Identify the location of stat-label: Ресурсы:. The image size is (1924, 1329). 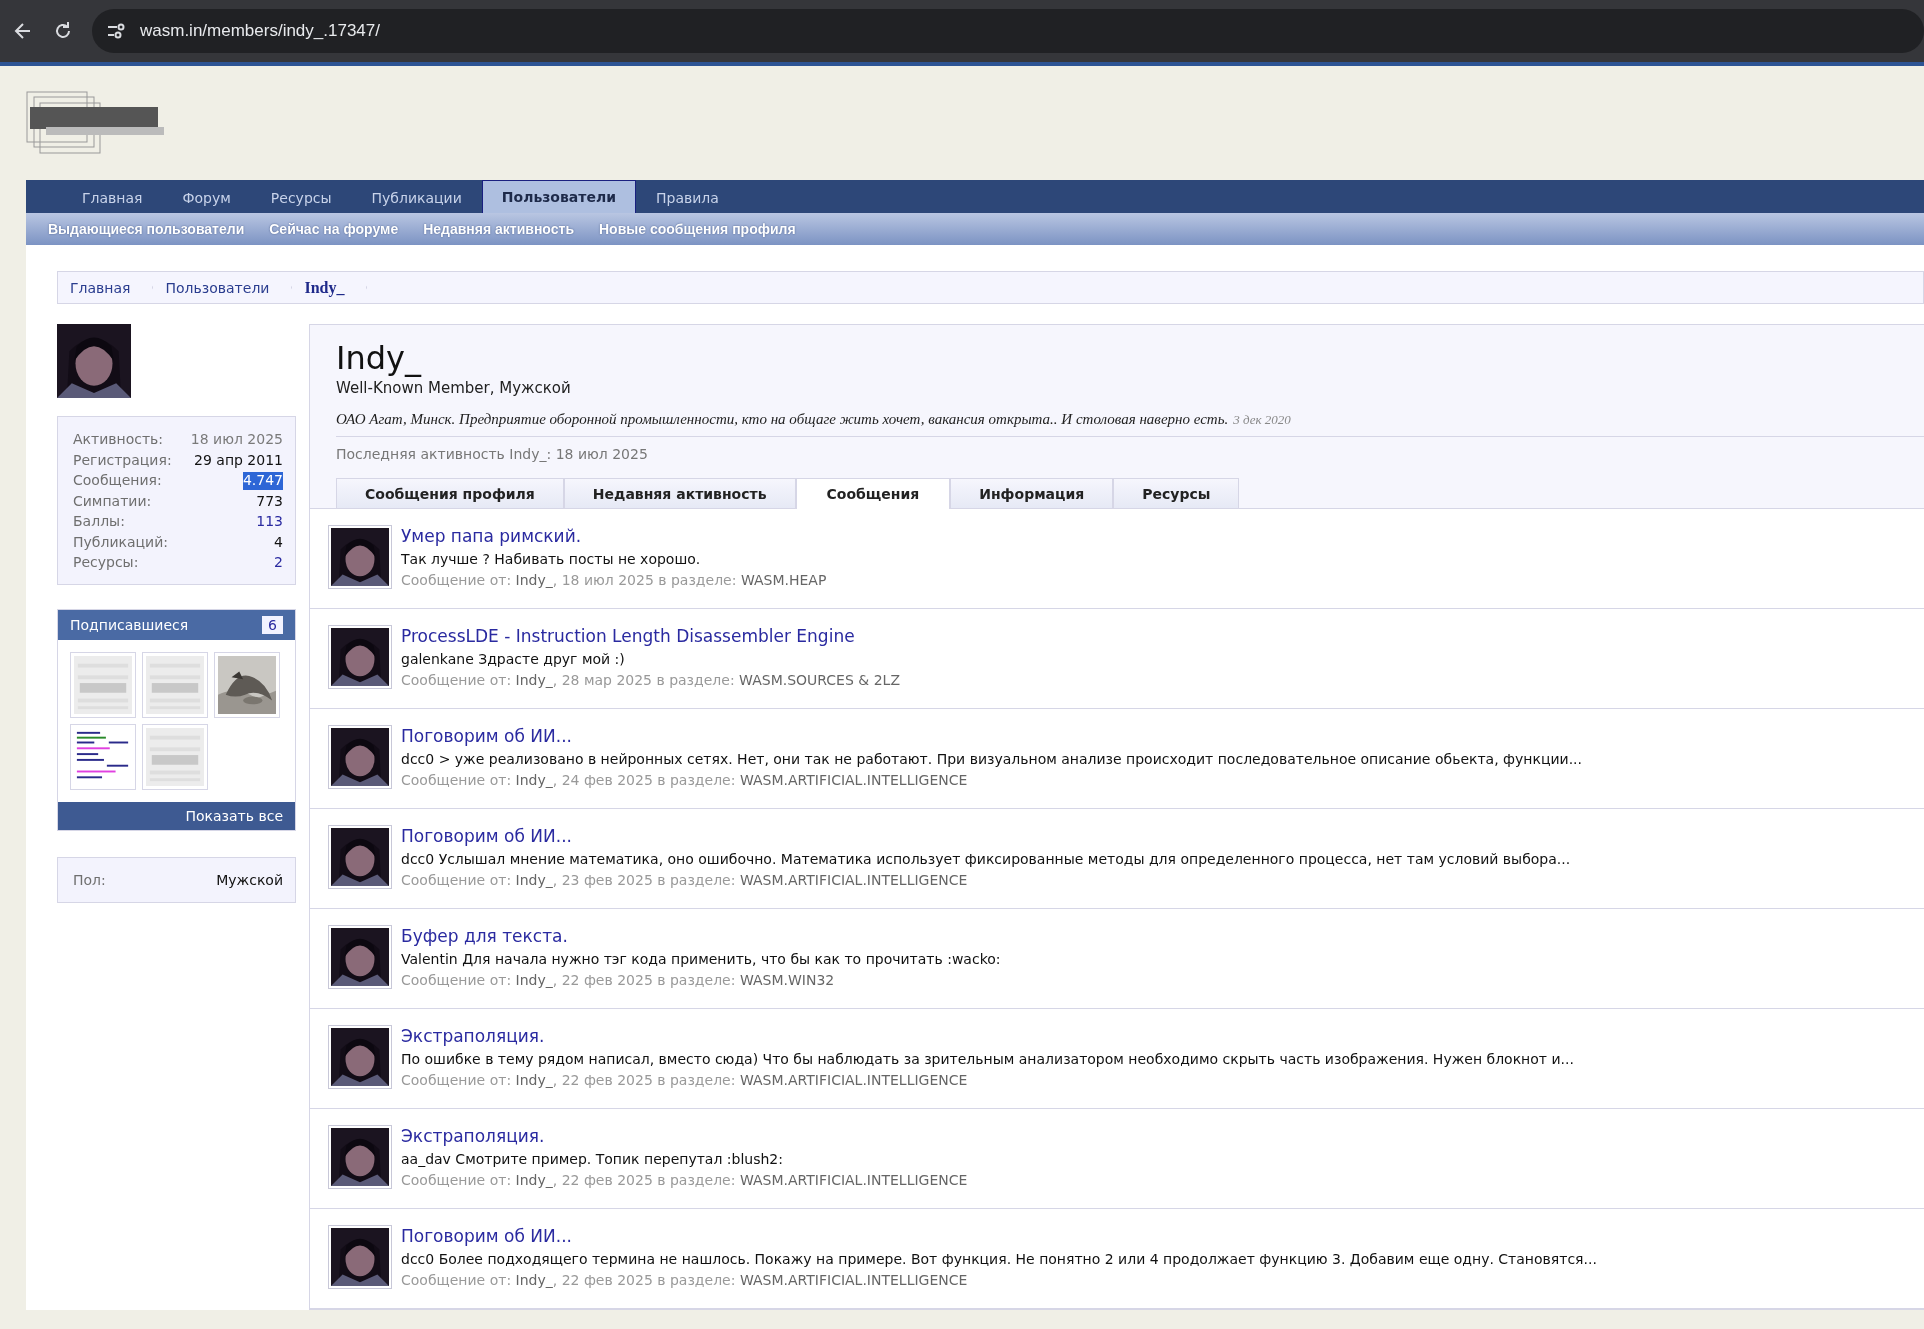
(106, 563).